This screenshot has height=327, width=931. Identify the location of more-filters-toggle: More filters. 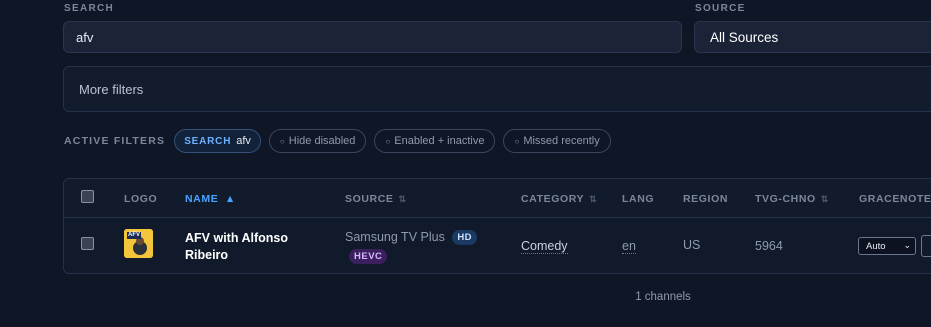
(497, 89).